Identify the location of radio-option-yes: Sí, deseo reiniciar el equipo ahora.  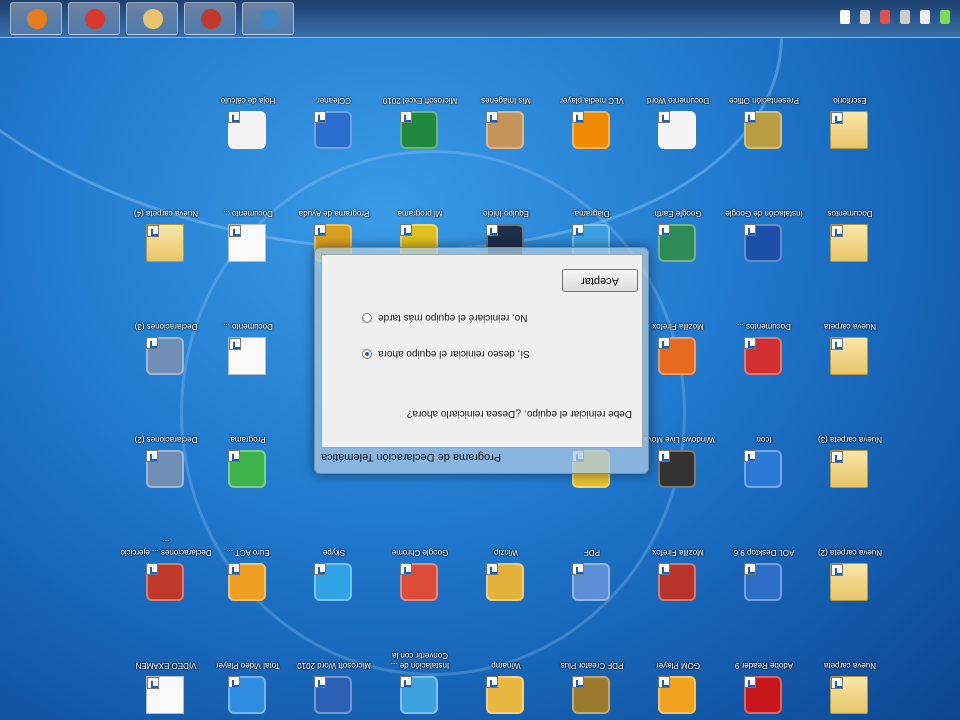
(497, 355).